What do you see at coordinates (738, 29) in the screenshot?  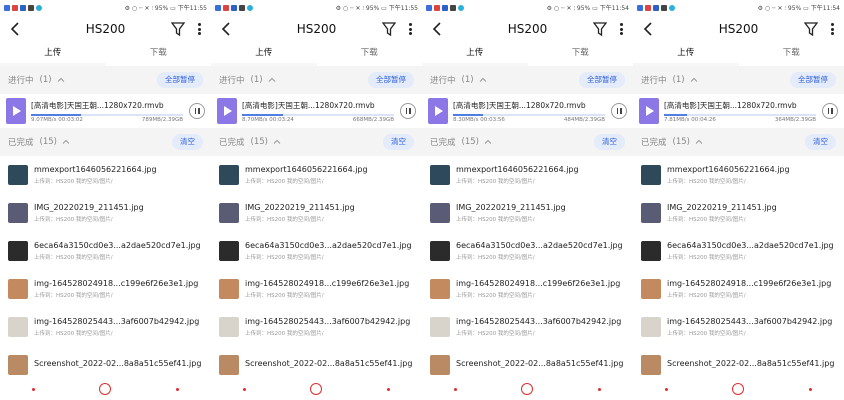 I see `title-bar: HS200` at bounding box center [738, 29].